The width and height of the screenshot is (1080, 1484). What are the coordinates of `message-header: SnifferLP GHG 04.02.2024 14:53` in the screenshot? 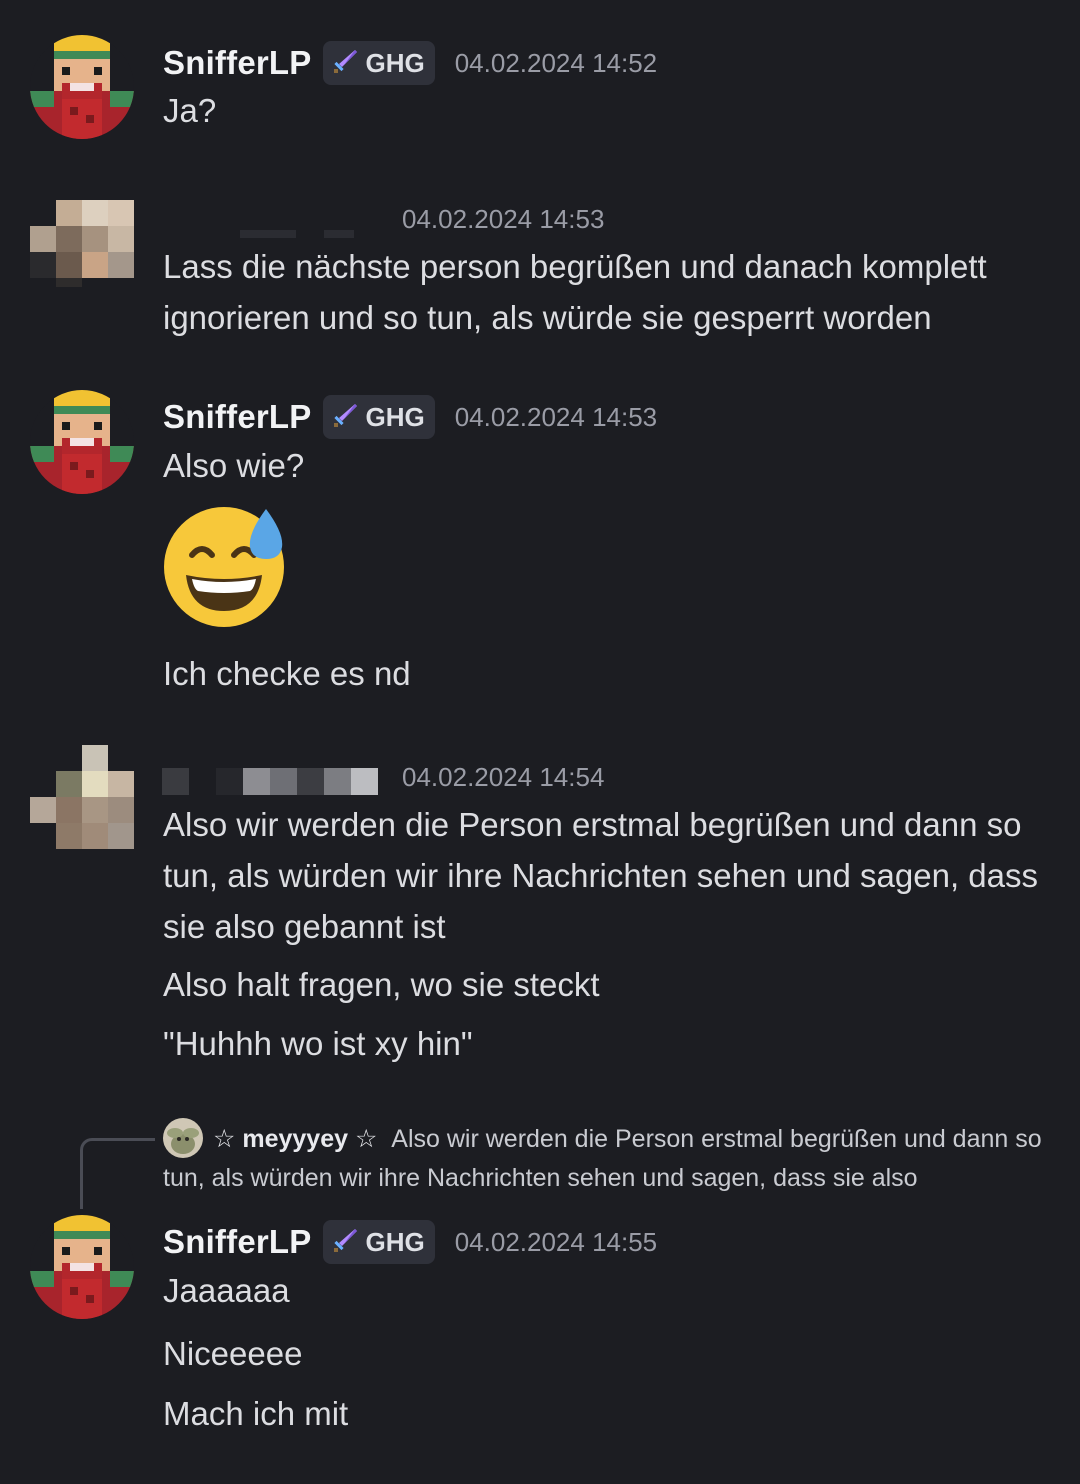 It's located at (410, 417).